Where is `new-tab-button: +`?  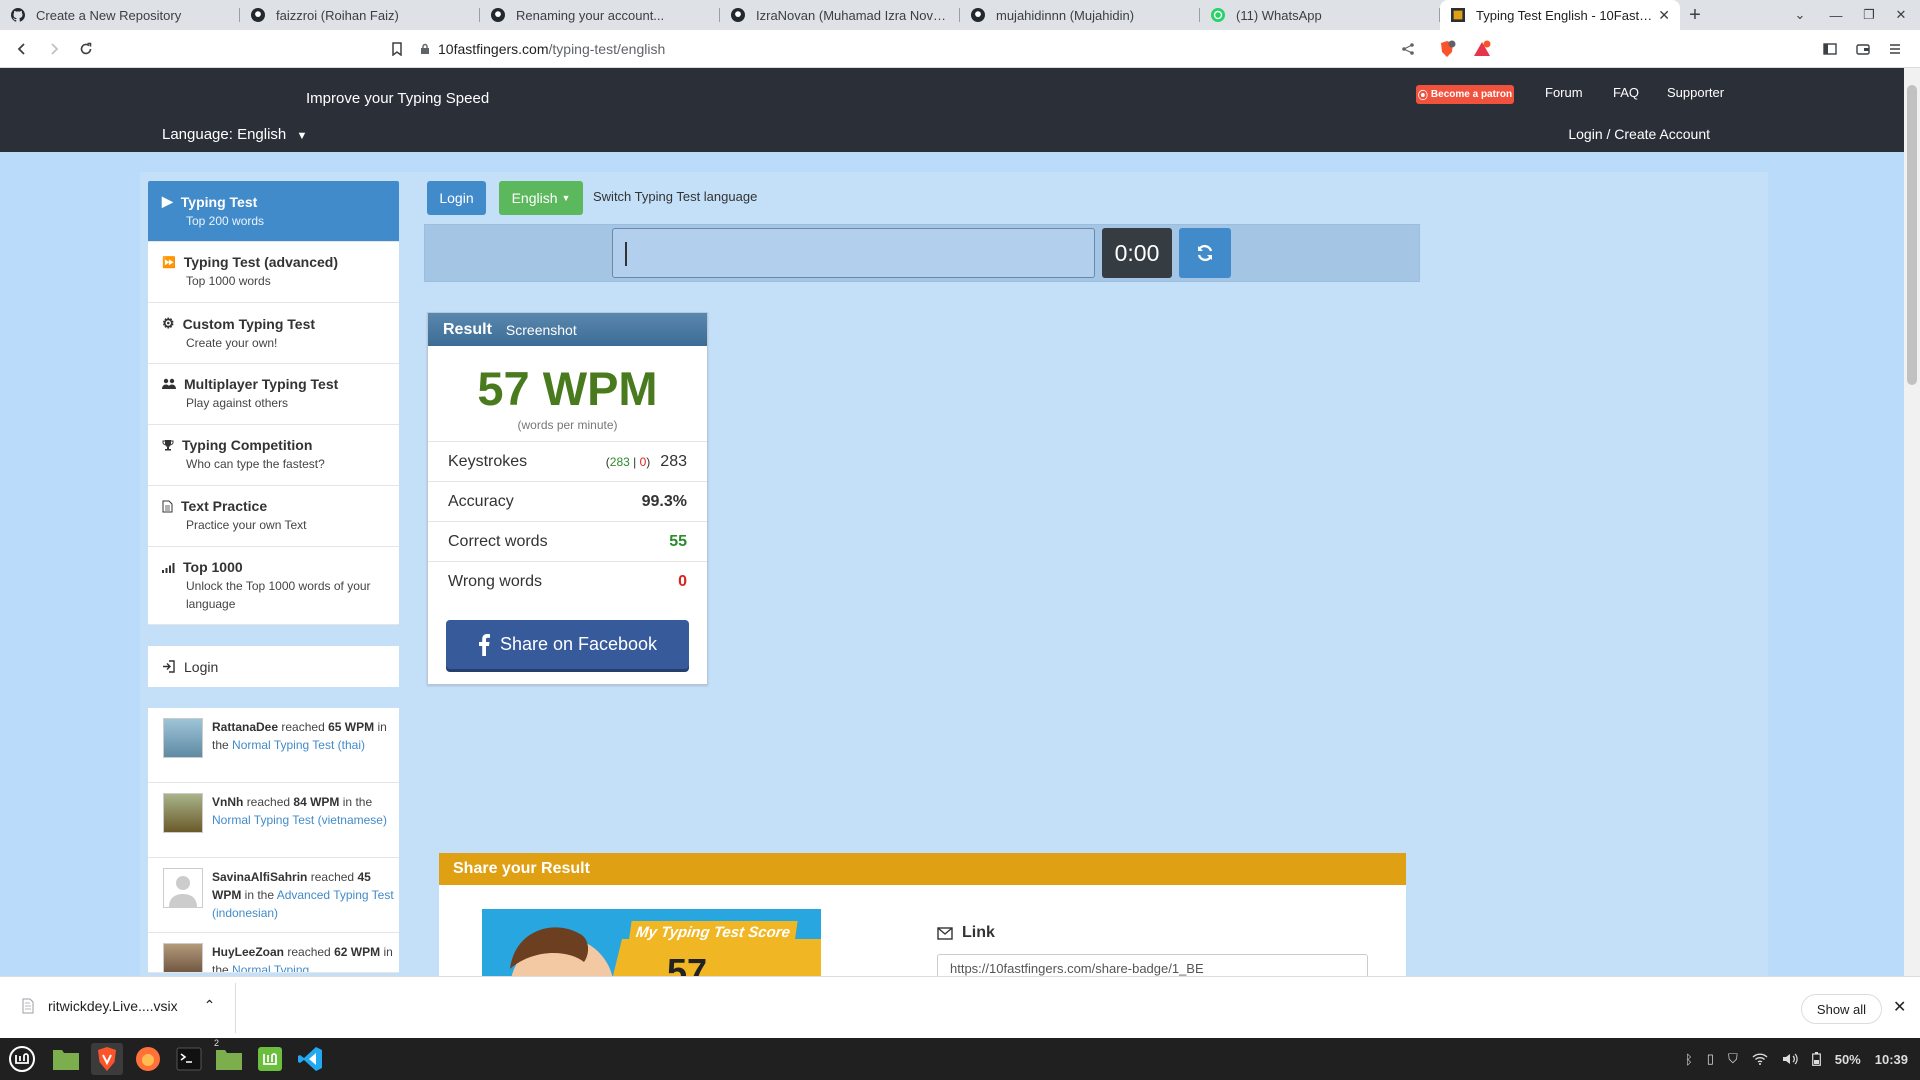 new-tab-button: + is located at coordinates (1695, 15).